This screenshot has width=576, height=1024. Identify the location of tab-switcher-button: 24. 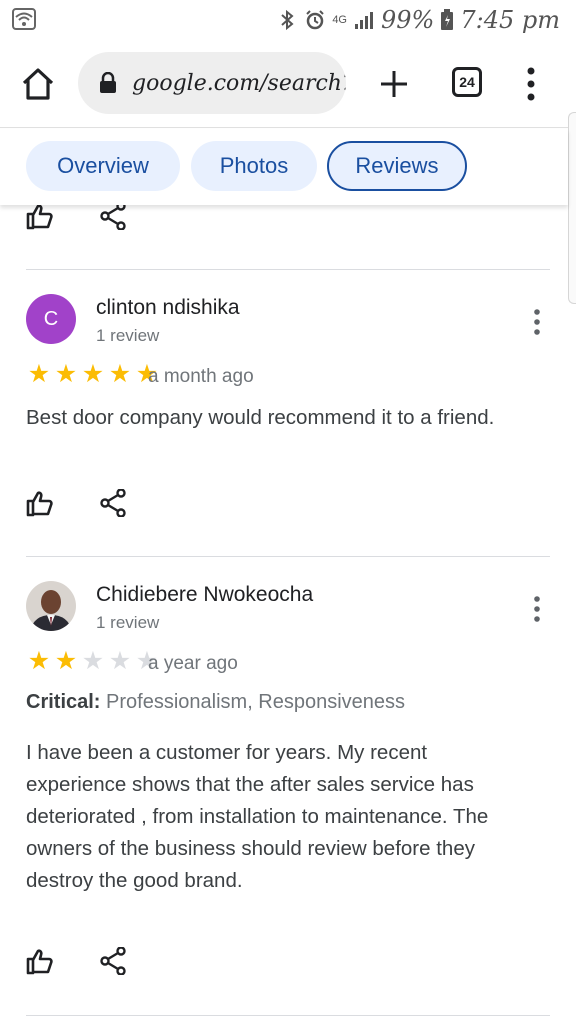
(467, 82).